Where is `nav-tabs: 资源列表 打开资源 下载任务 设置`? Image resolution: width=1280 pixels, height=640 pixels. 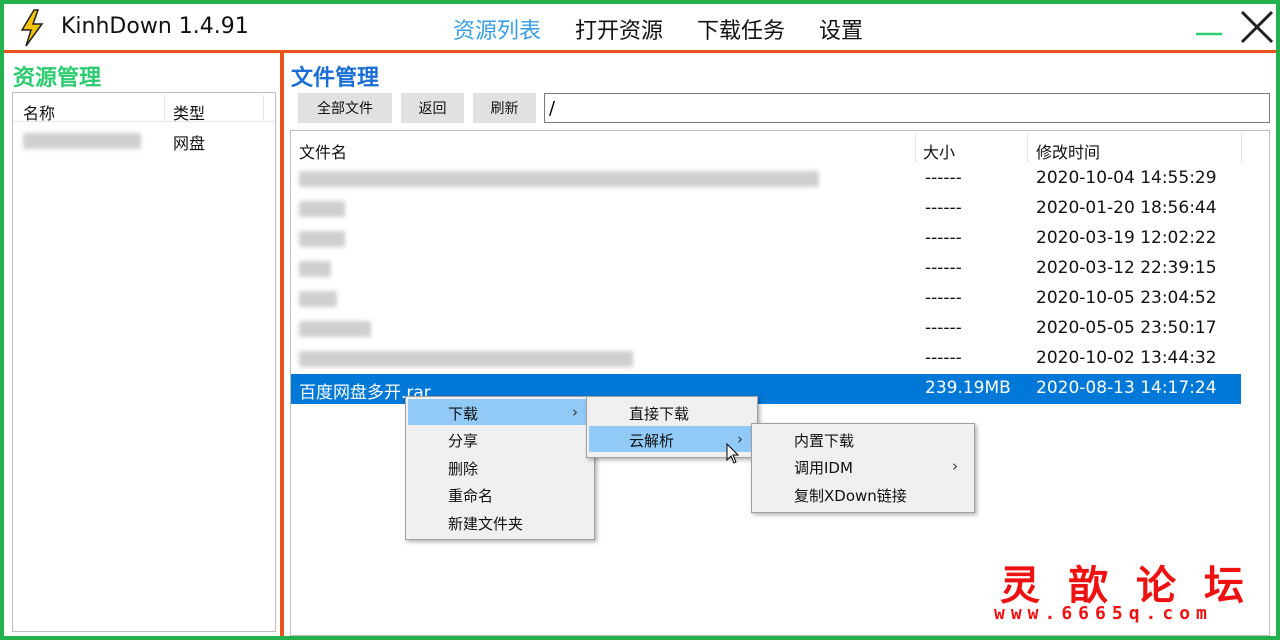 nav-tabs: 资源列表 打开资源 下载任务 设置 is located at coordinates (658, 29).